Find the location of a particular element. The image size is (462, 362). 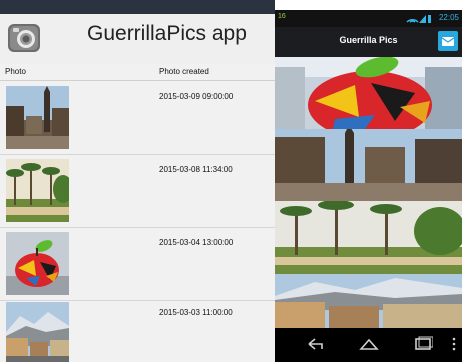

table-row: 2015-03-09 09:00:00 is located at coordinates (137, 118).